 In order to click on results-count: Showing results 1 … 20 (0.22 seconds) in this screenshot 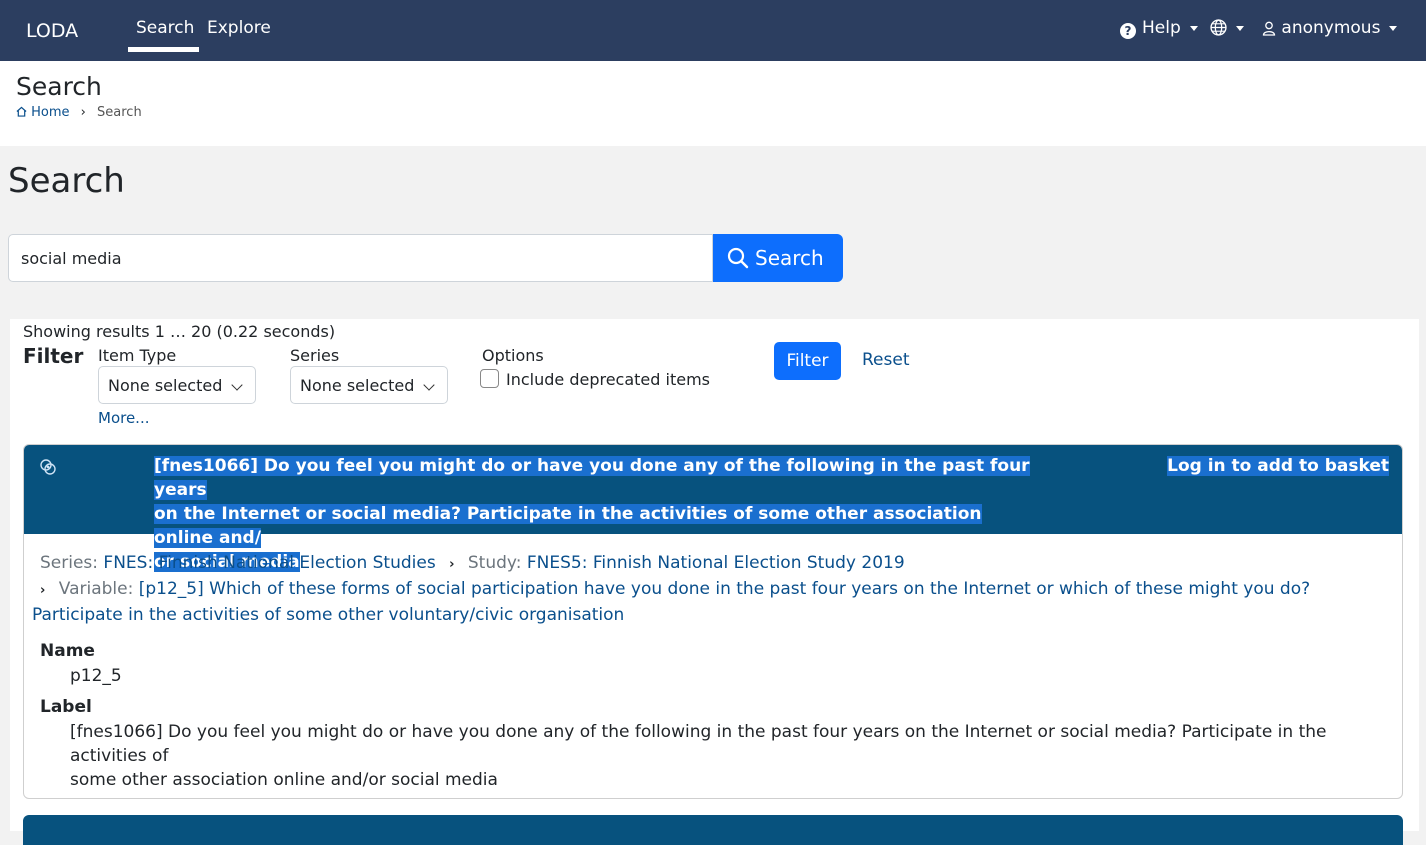, I will do `click(179, 331)`.